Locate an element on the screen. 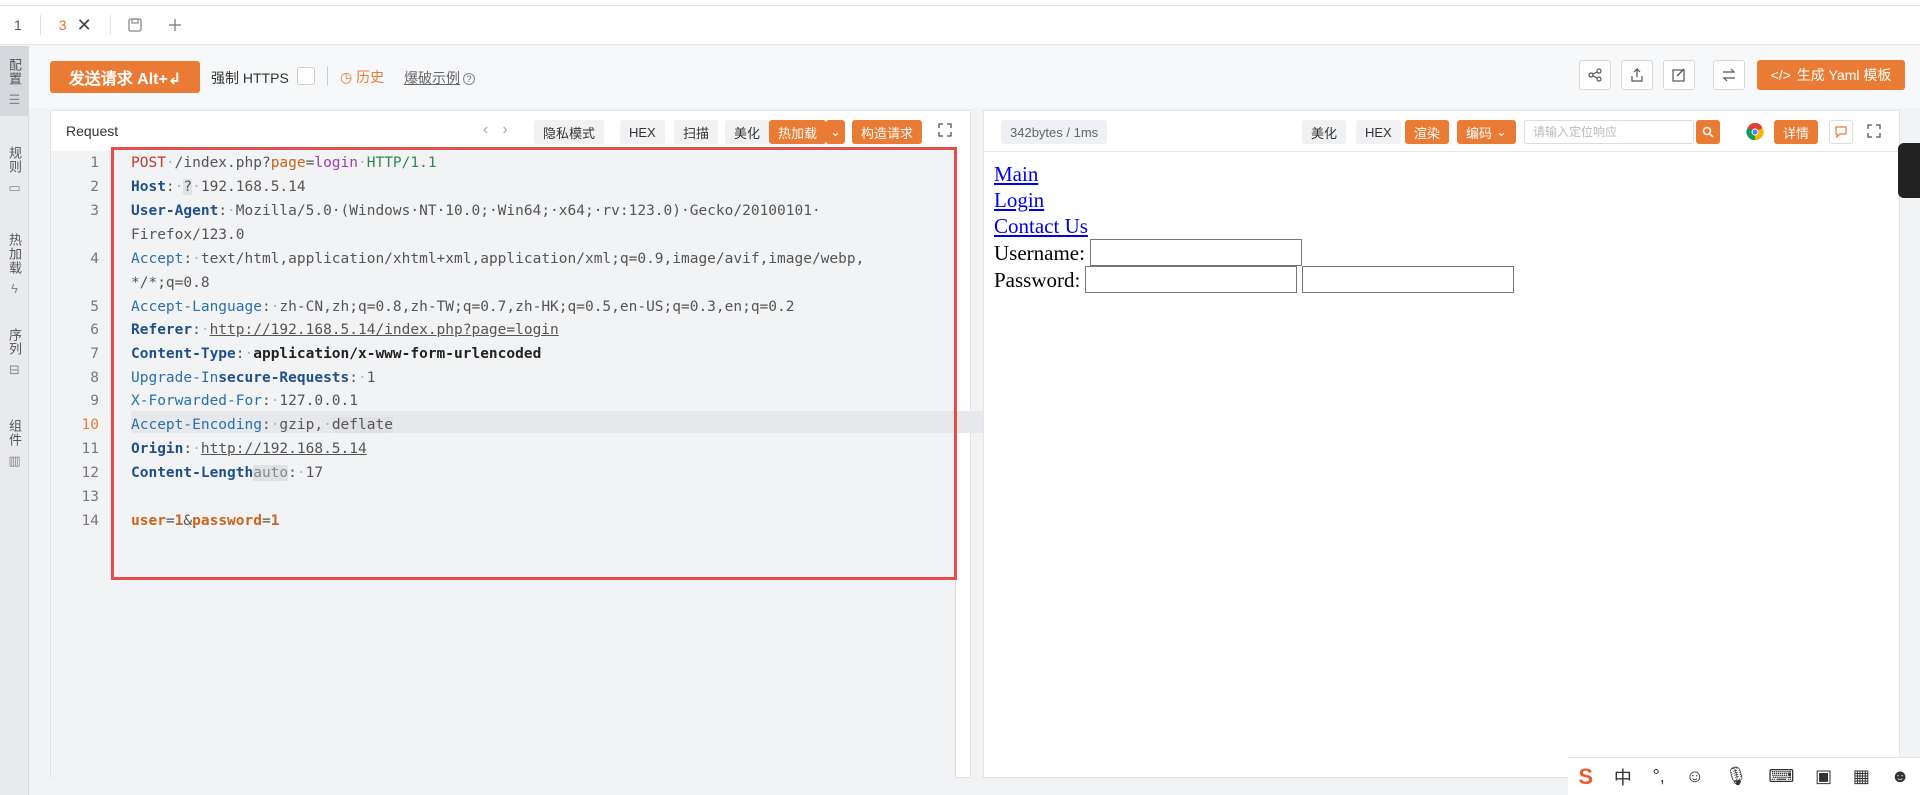  private-mode-button: 隐私模式 is located at coordinates (569, 132).